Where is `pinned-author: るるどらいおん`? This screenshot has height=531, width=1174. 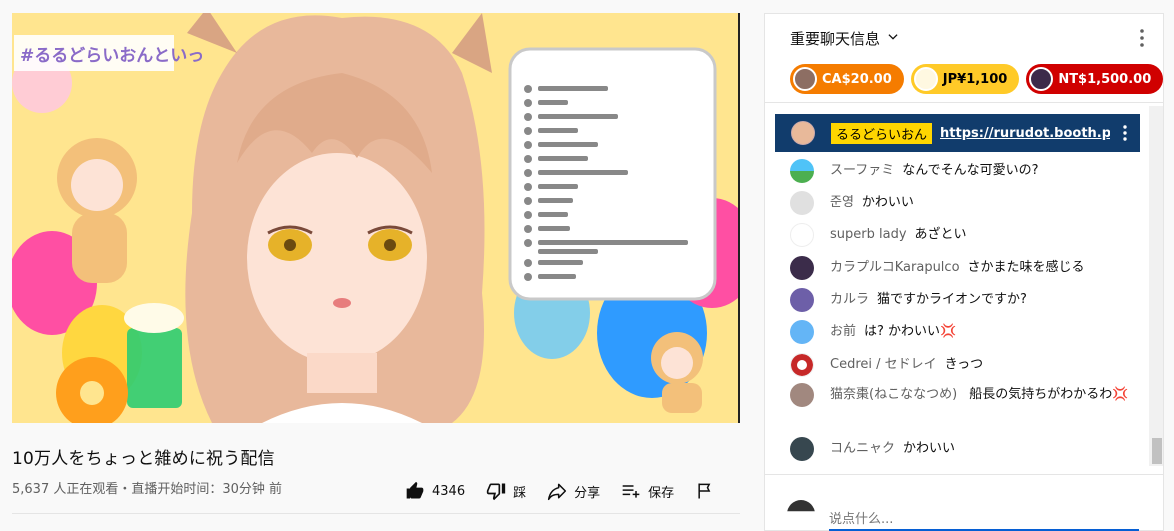
pinned-author: るるどらいおん is located at coordinates (882, 133).